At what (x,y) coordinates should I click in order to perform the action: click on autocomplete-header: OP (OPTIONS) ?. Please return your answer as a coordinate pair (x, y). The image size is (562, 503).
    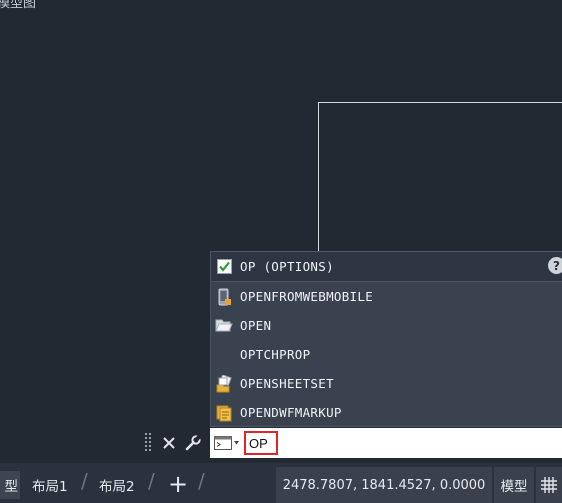
    Looking at the image, I should click on (386, 267).